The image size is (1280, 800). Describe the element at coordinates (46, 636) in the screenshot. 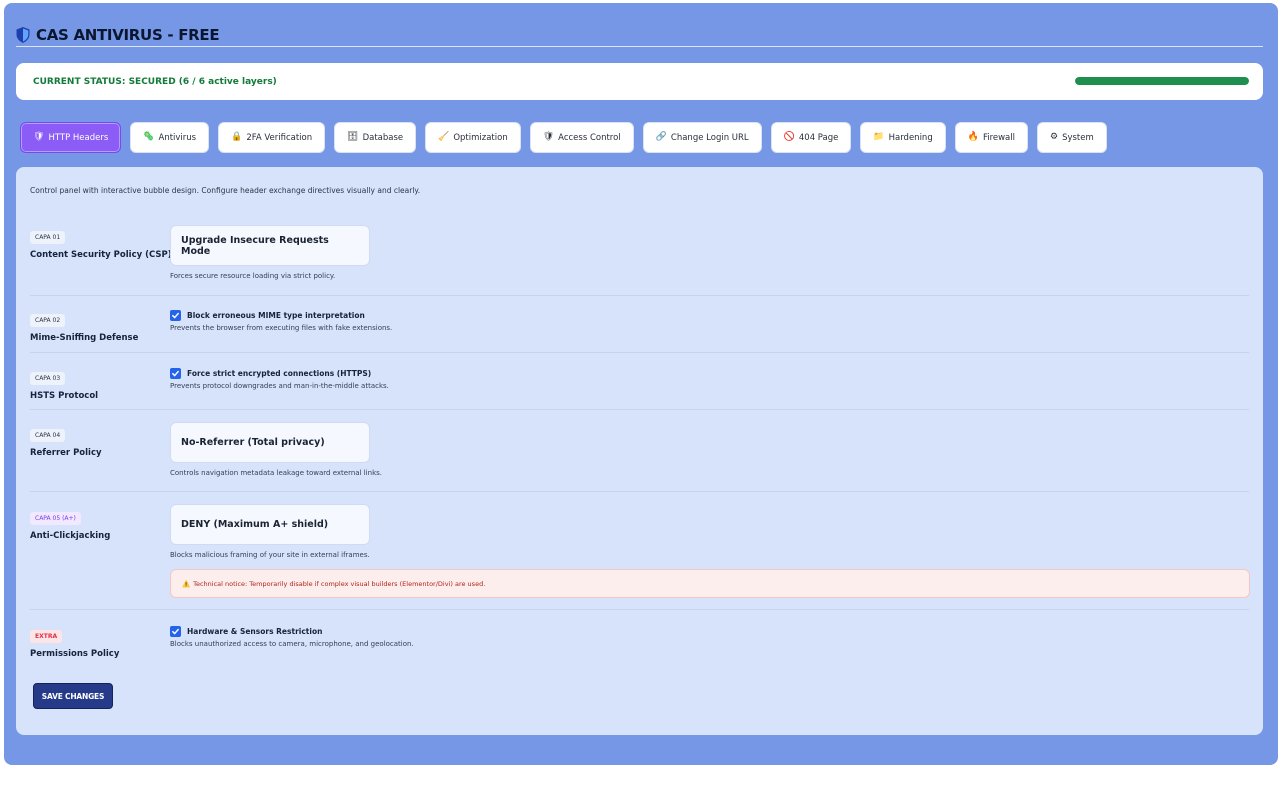

I see `layer-badge: EXTRA` at that location.